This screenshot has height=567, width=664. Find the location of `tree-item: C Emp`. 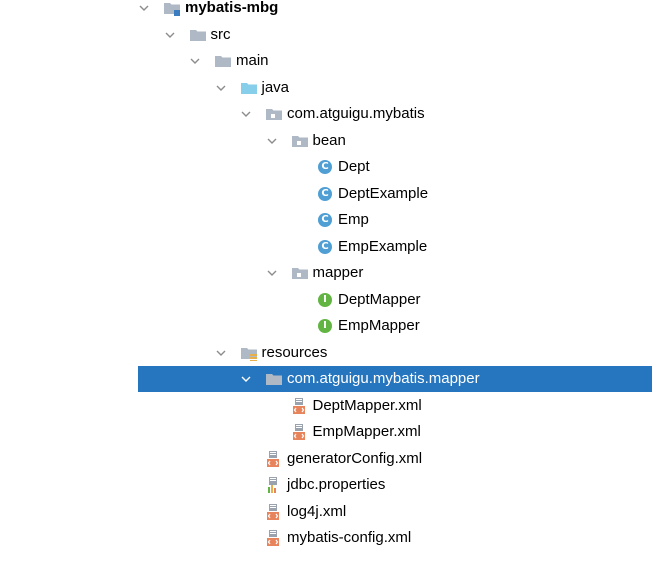

tree-item: C Emp is located at coordinates (395, 220).